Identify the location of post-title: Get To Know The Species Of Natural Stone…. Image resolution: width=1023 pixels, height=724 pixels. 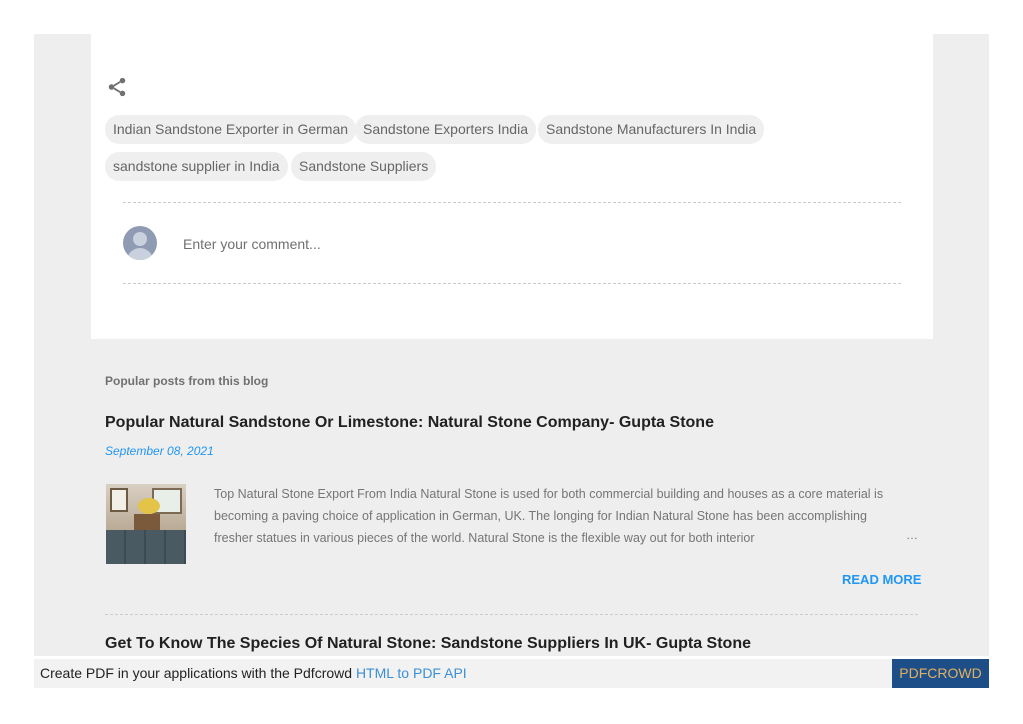
(428, 644).